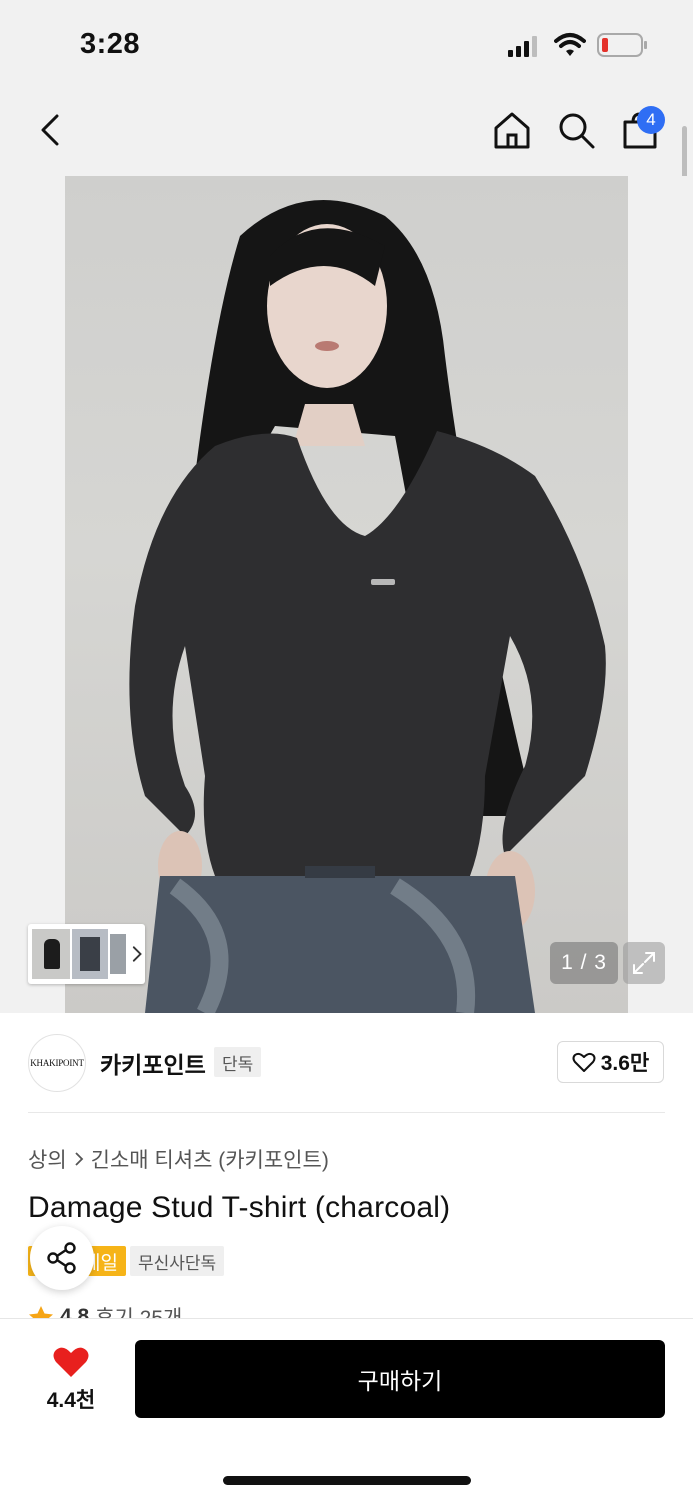 This screenshot has width=693, height=1501. What do you see at coordinates (347, 1480) in the screenshot?
I see `home-indicator` at bounding box center [347, 1480].